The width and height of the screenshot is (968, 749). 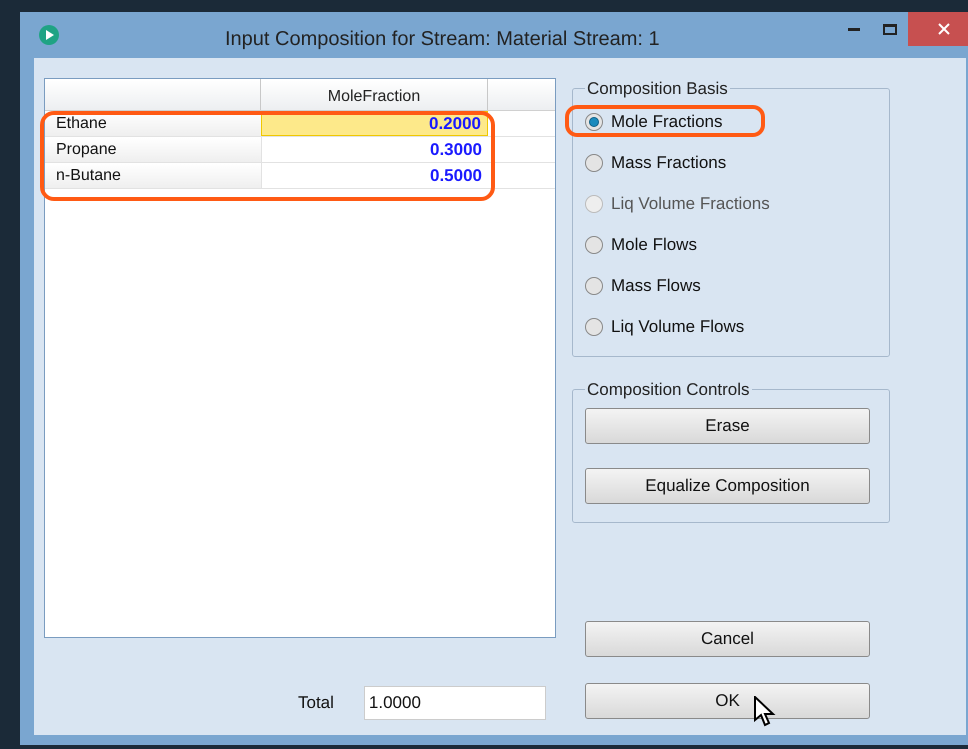 What do you see at coordinates (49, 35) in the screenshot?
I see `play-logo-icon` at bounding box center [49, 35].